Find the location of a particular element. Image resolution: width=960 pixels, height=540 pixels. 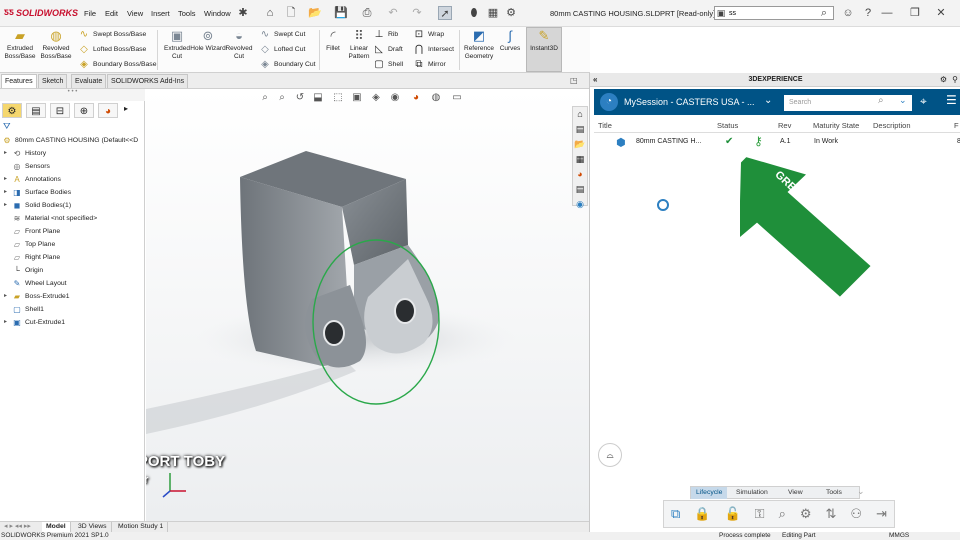

session-dropdown-icon: ⌄ is located at coordinates (768, 100).